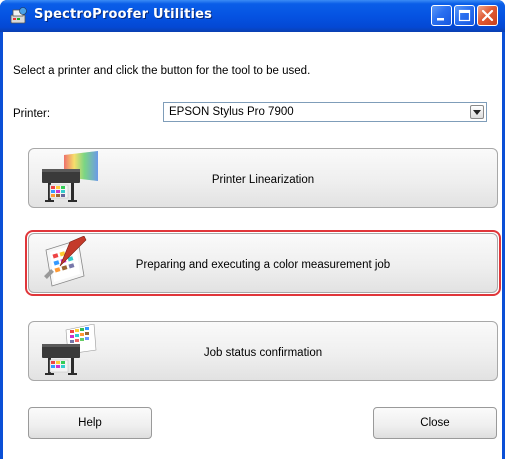 This screenshot has width=505, height=459. Describe the element at coordinates (435, 423) in the screenshot. I see `close-button: Close` at that location.